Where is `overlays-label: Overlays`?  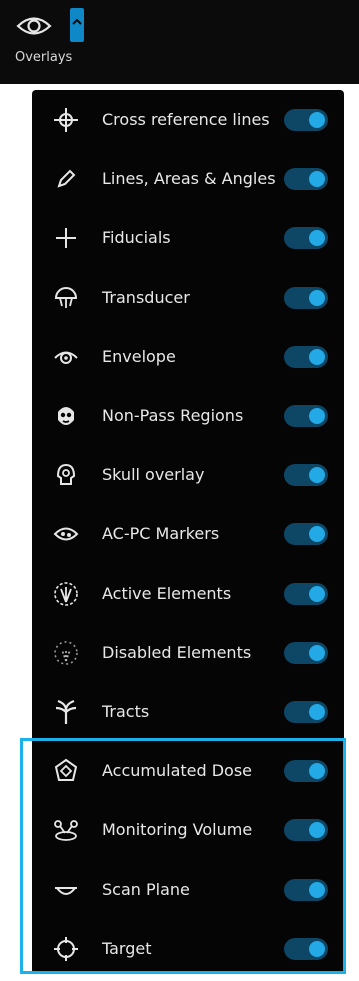 overlays-label: Overlays is located at coordinates (44, 57).